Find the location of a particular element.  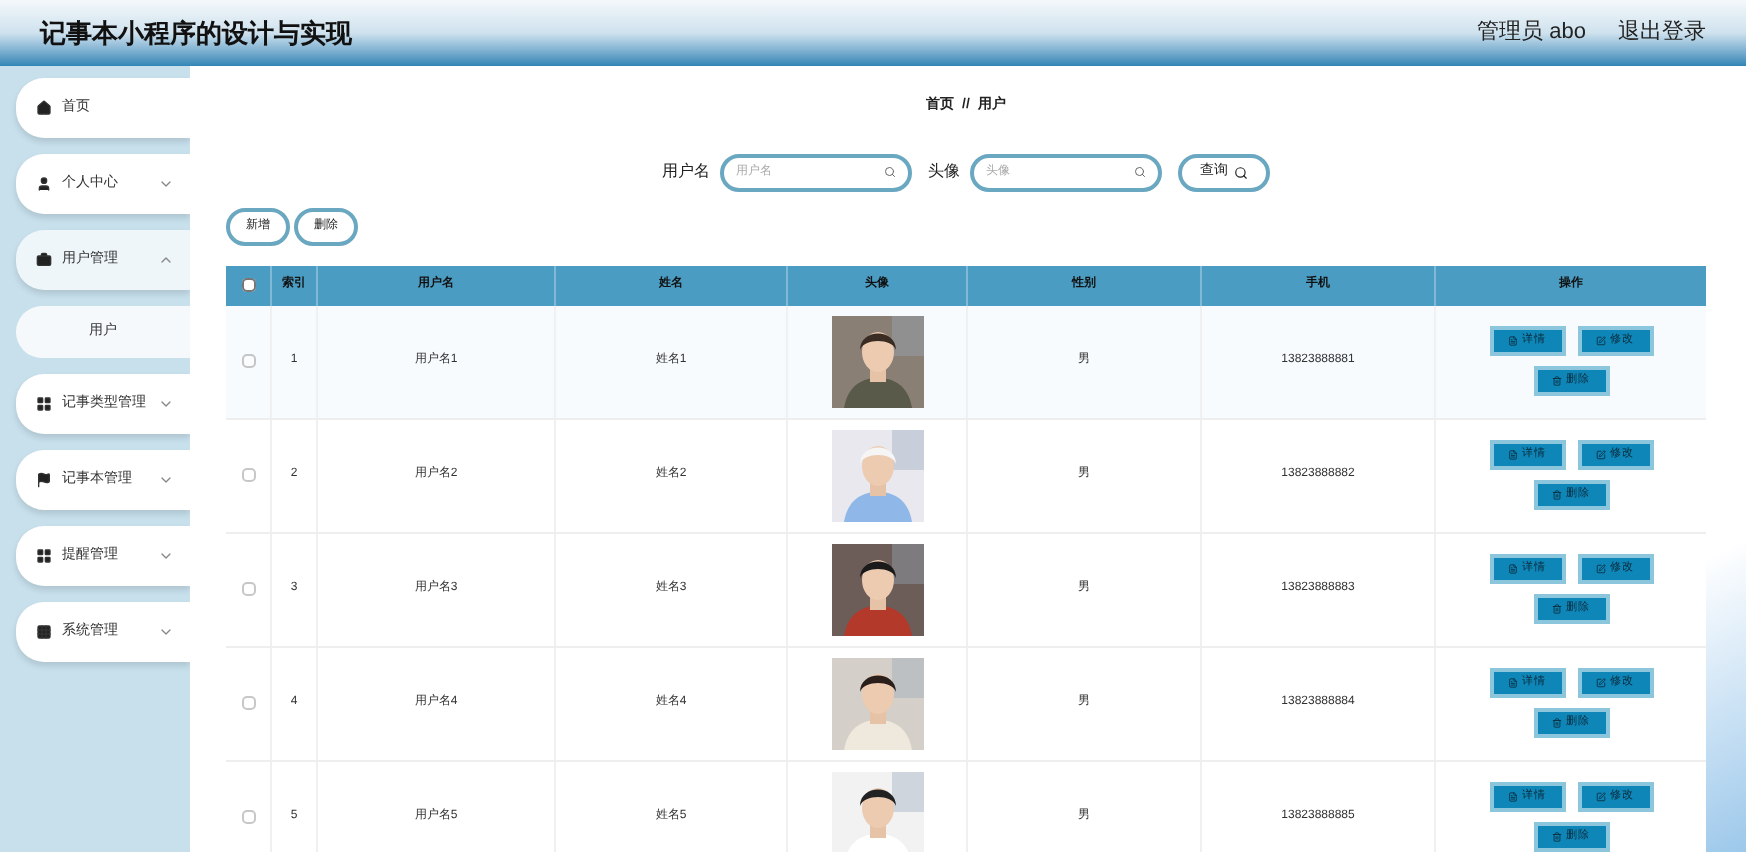

logout-link: 退出登录 is located at coordinates (1662, 33).